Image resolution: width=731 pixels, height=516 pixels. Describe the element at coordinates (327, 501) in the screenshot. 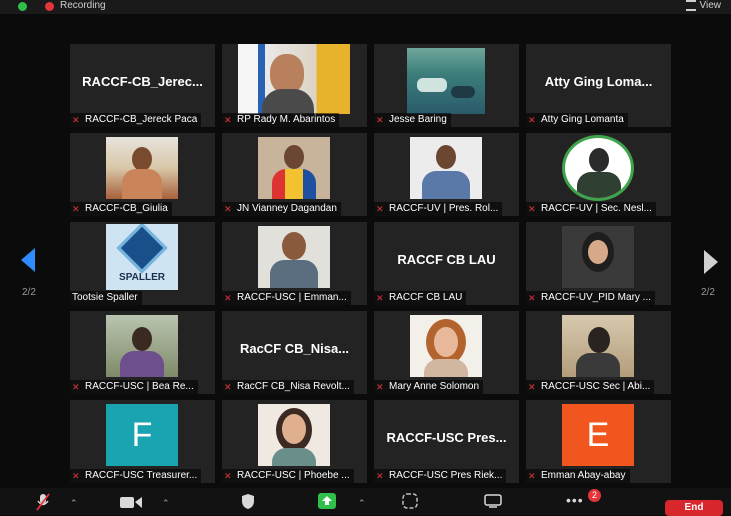

I see `share-screen-icon` at that location.